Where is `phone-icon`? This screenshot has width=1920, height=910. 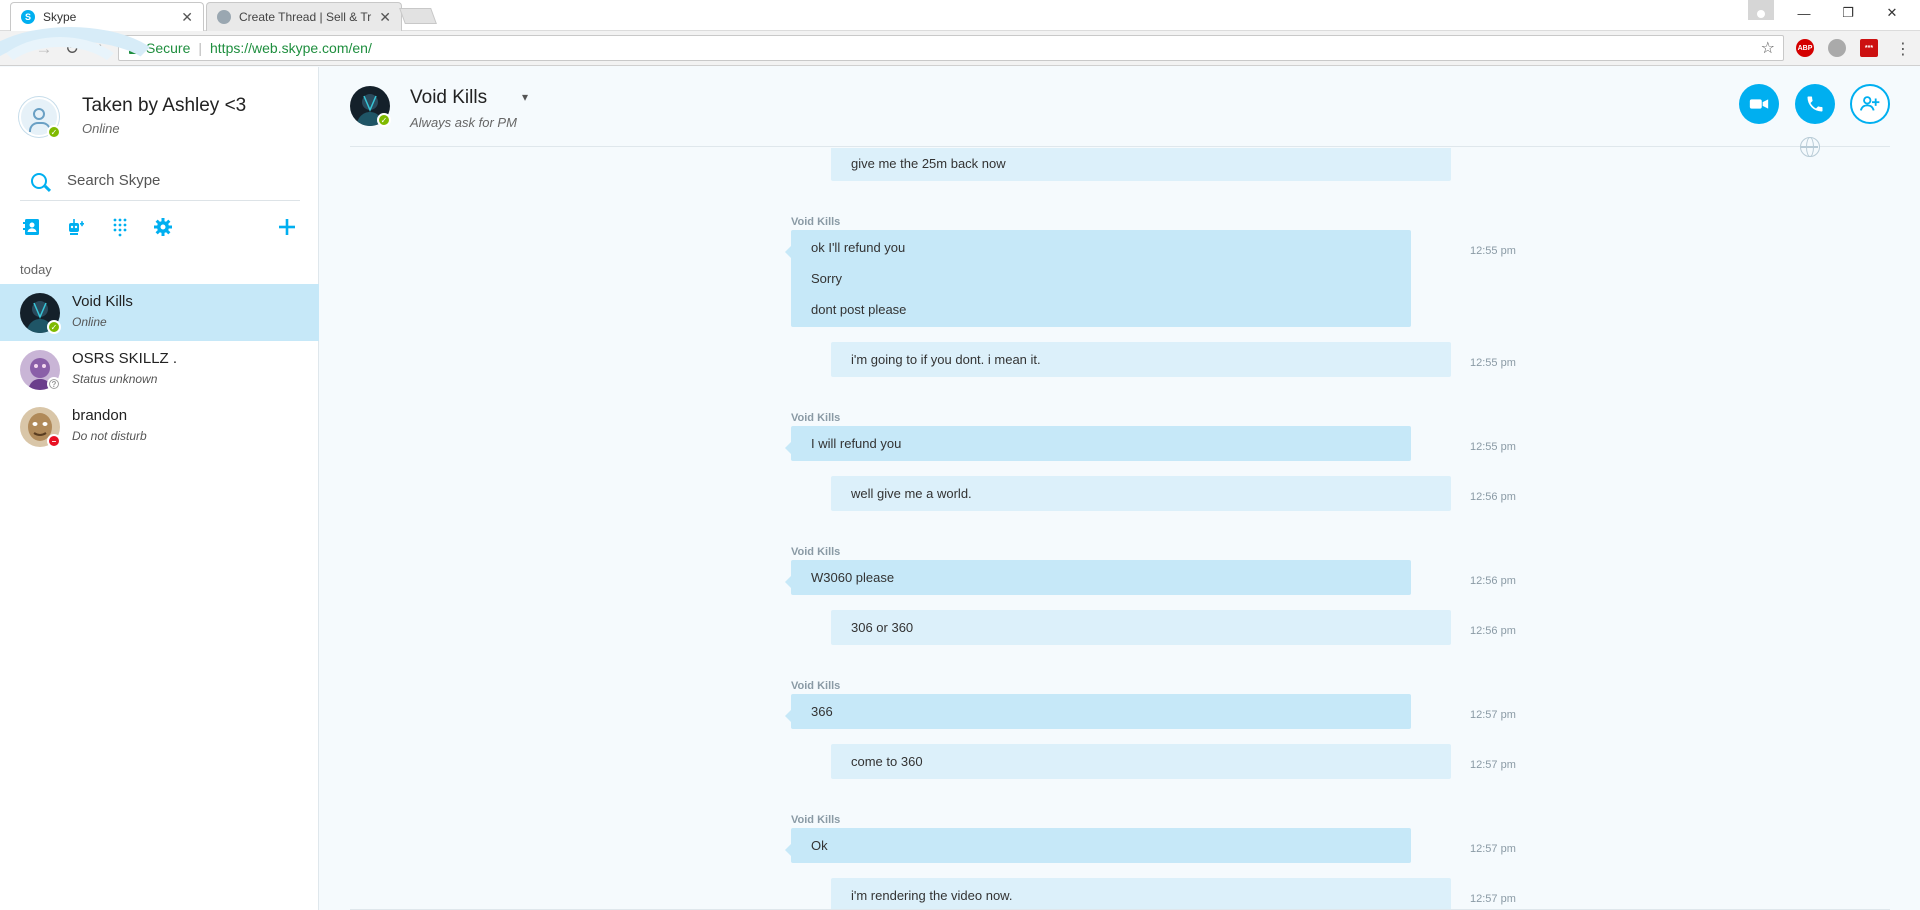
phone-icon is located at coordinates (1815, 104).